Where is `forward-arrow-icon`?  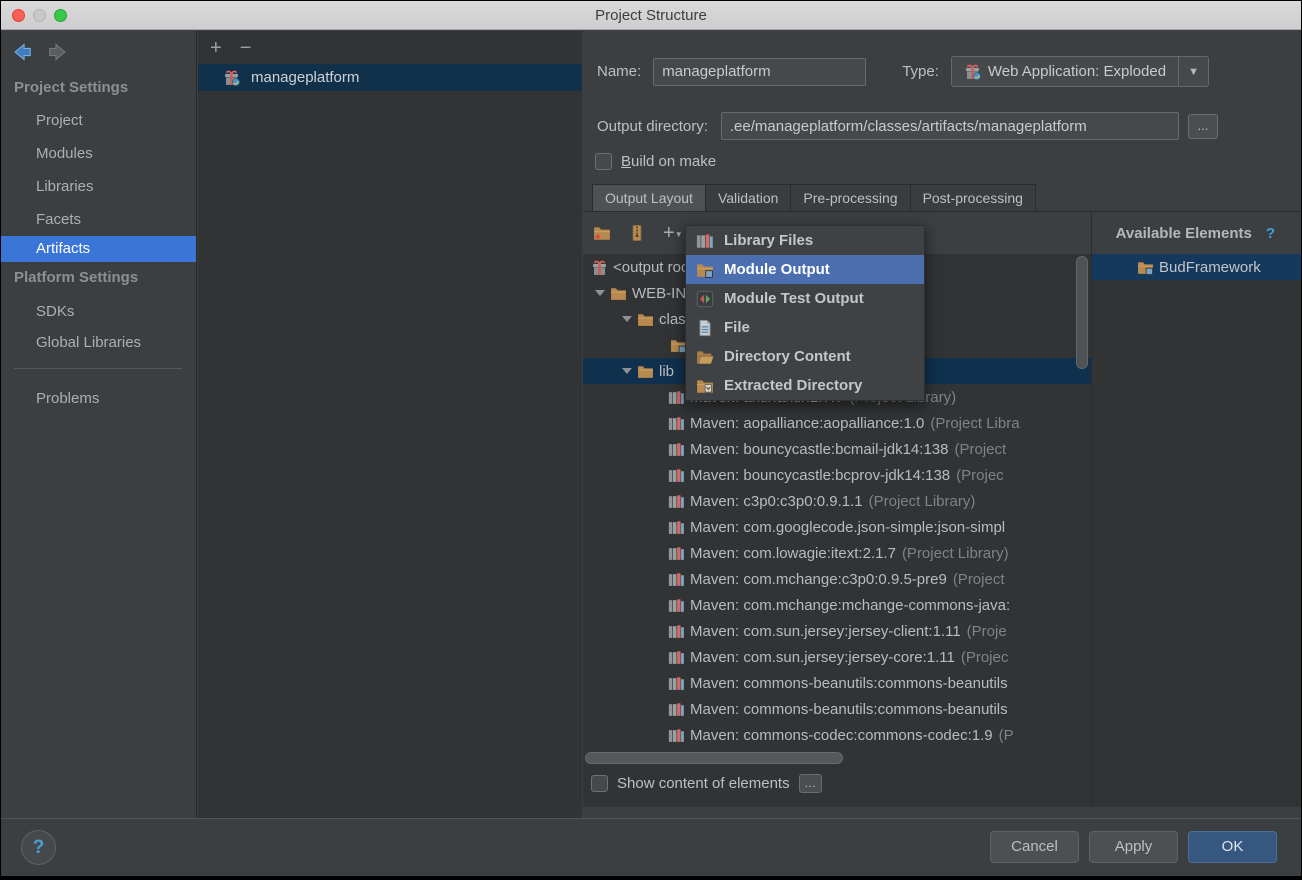
forward-arrow-icon is located at coordinates (58, 52).